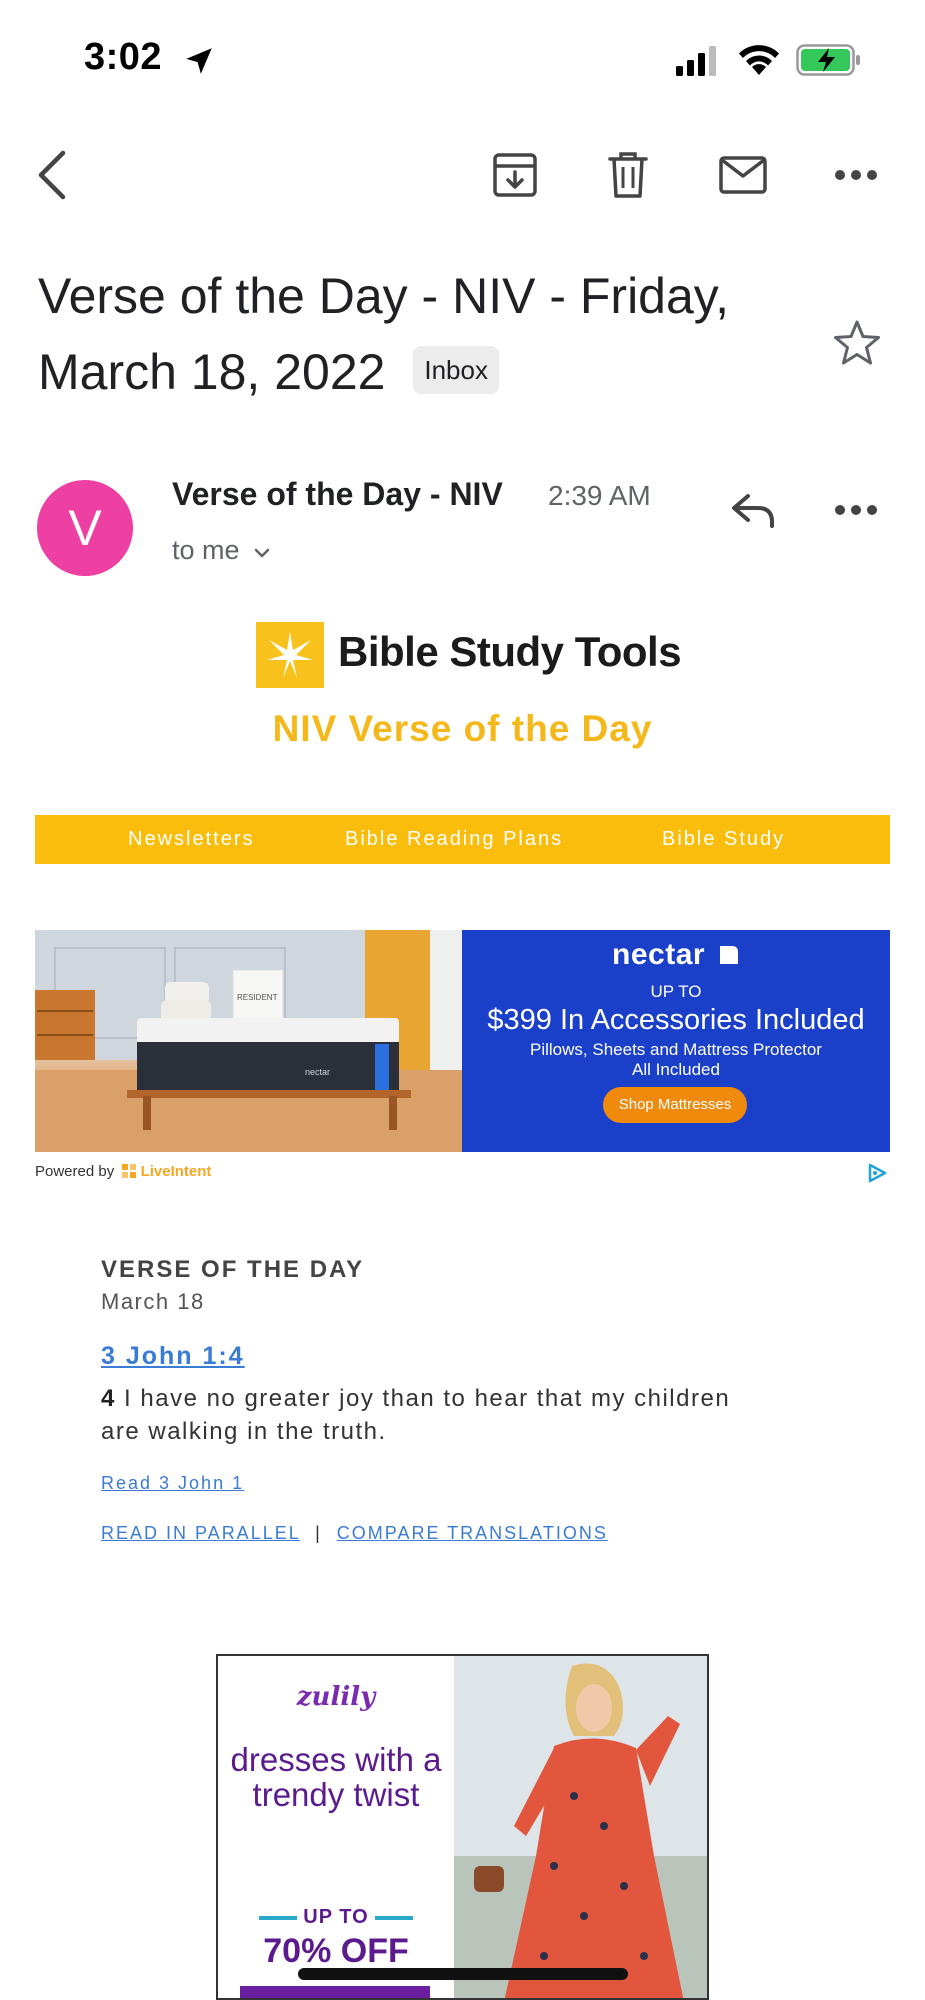 This screenshot has width=925, height=2000. Describe the element at coordinates (108, 1398) in the screenshot. I see `verse-number: 4` at that location.